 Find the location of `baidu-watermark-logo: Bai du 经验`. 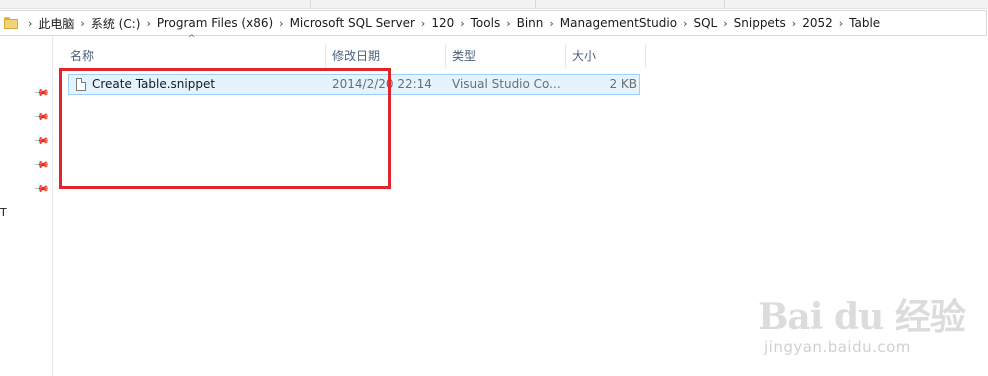

baidu-watermark-logo: Bai du 经验 is located at coordinates (862, 314).